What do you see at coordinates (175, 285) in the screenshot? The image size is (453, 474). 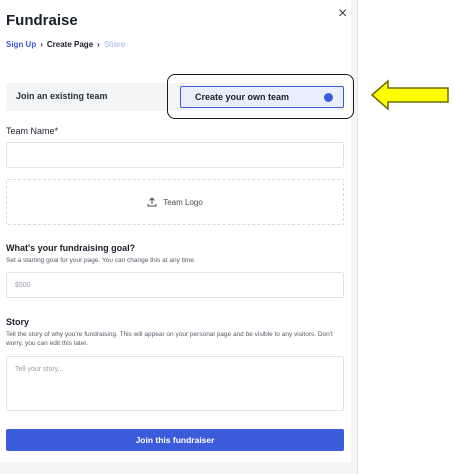 I see `goal-input: $500` at bounding box center [175, 285].